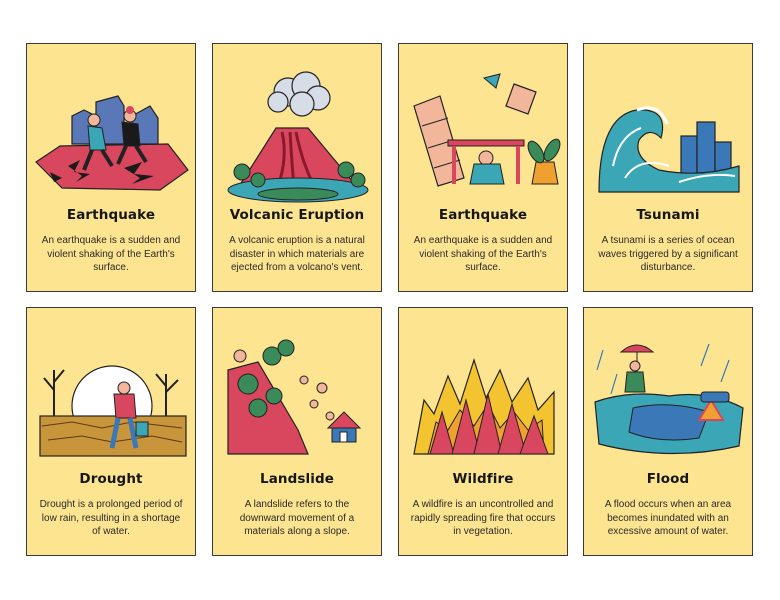 Image resolution: width=780 pixels, height=600 pixels. I want to click on card-title: Tsunami, so click(668, 215).